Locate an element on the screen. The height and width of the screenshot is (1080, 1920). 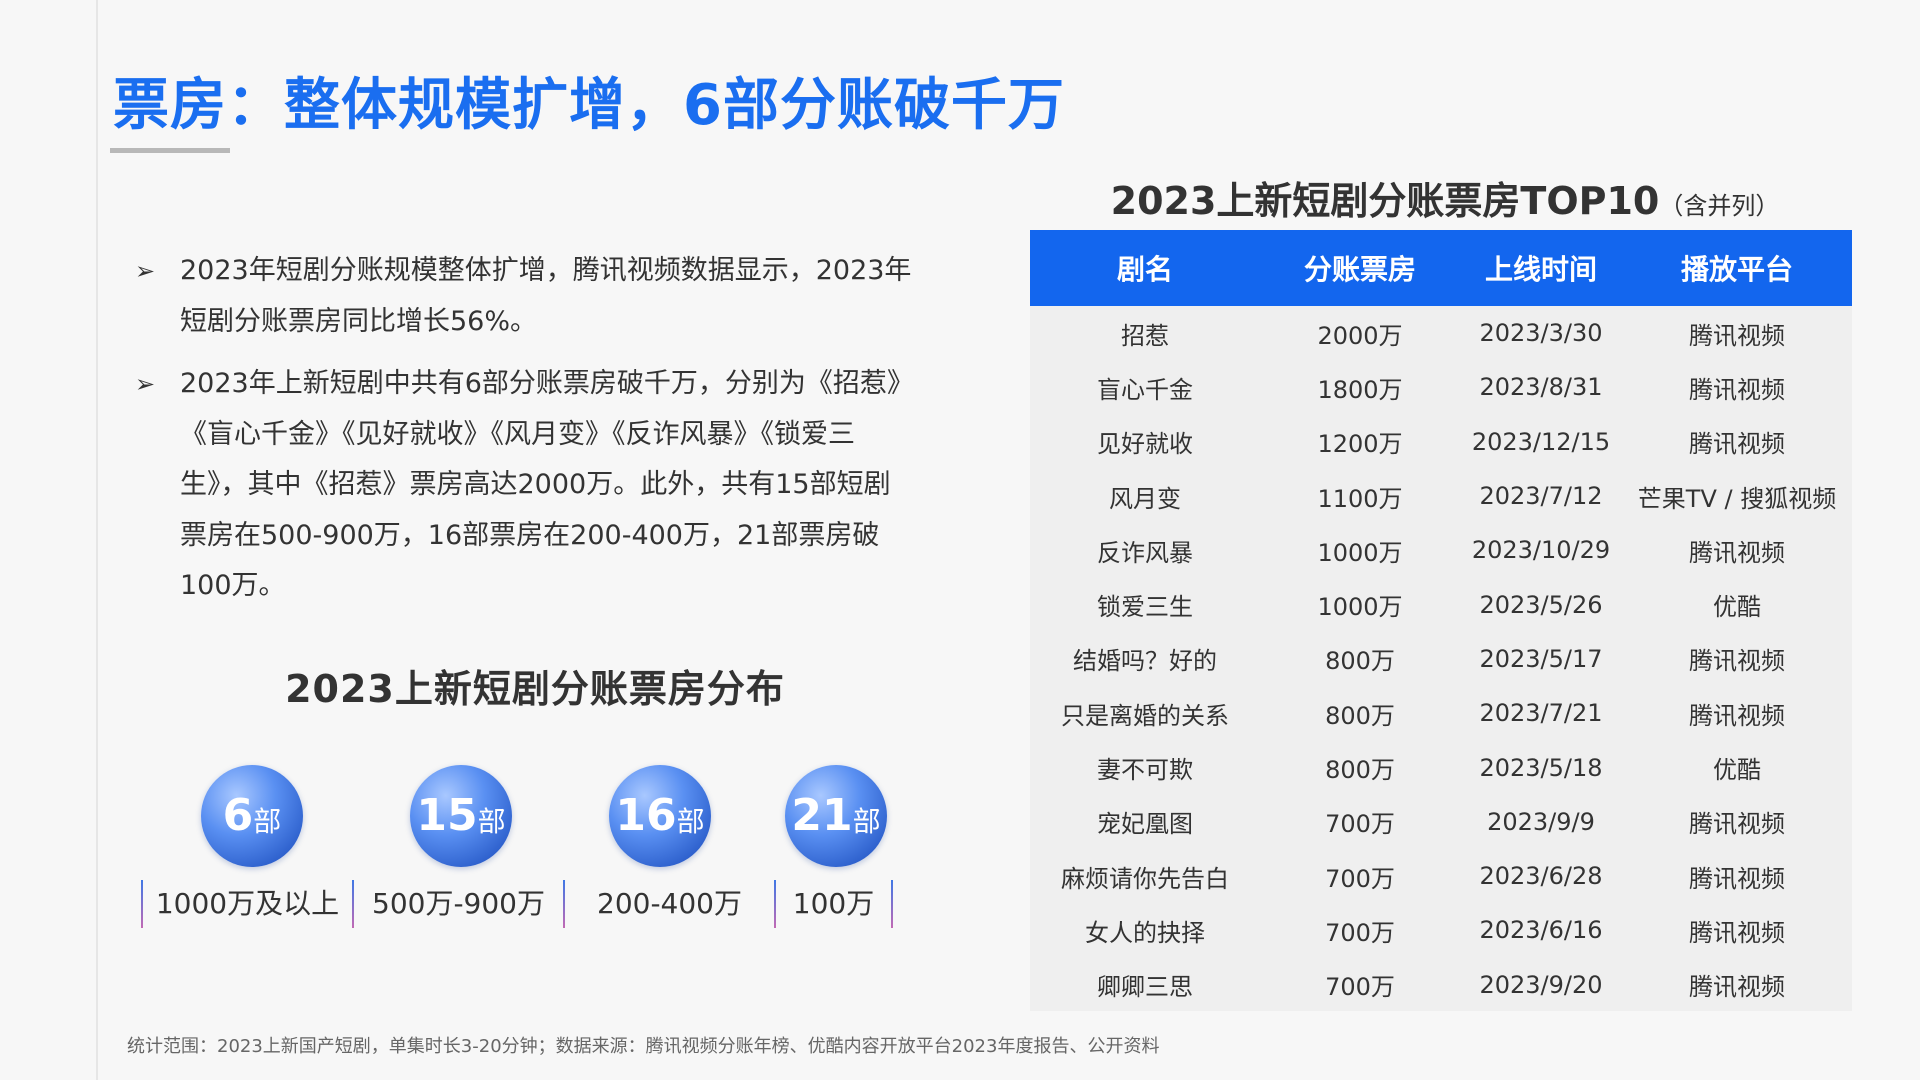
table-cell: 1800万 is located at coordinates (1360, 389).